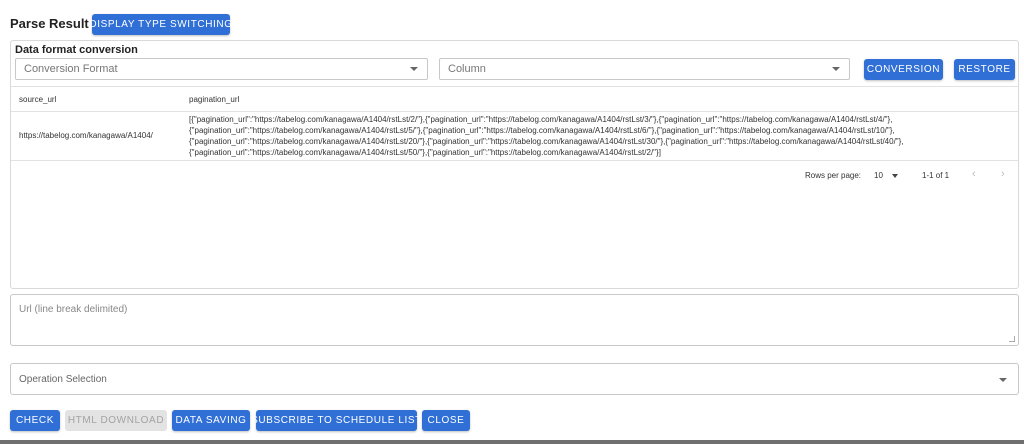 The image size is (1024, 444). What do you see at coordinates (38, 99) in the screenshot?
I see `column-header-source-url: source_url` at bounding box center [38, 99].